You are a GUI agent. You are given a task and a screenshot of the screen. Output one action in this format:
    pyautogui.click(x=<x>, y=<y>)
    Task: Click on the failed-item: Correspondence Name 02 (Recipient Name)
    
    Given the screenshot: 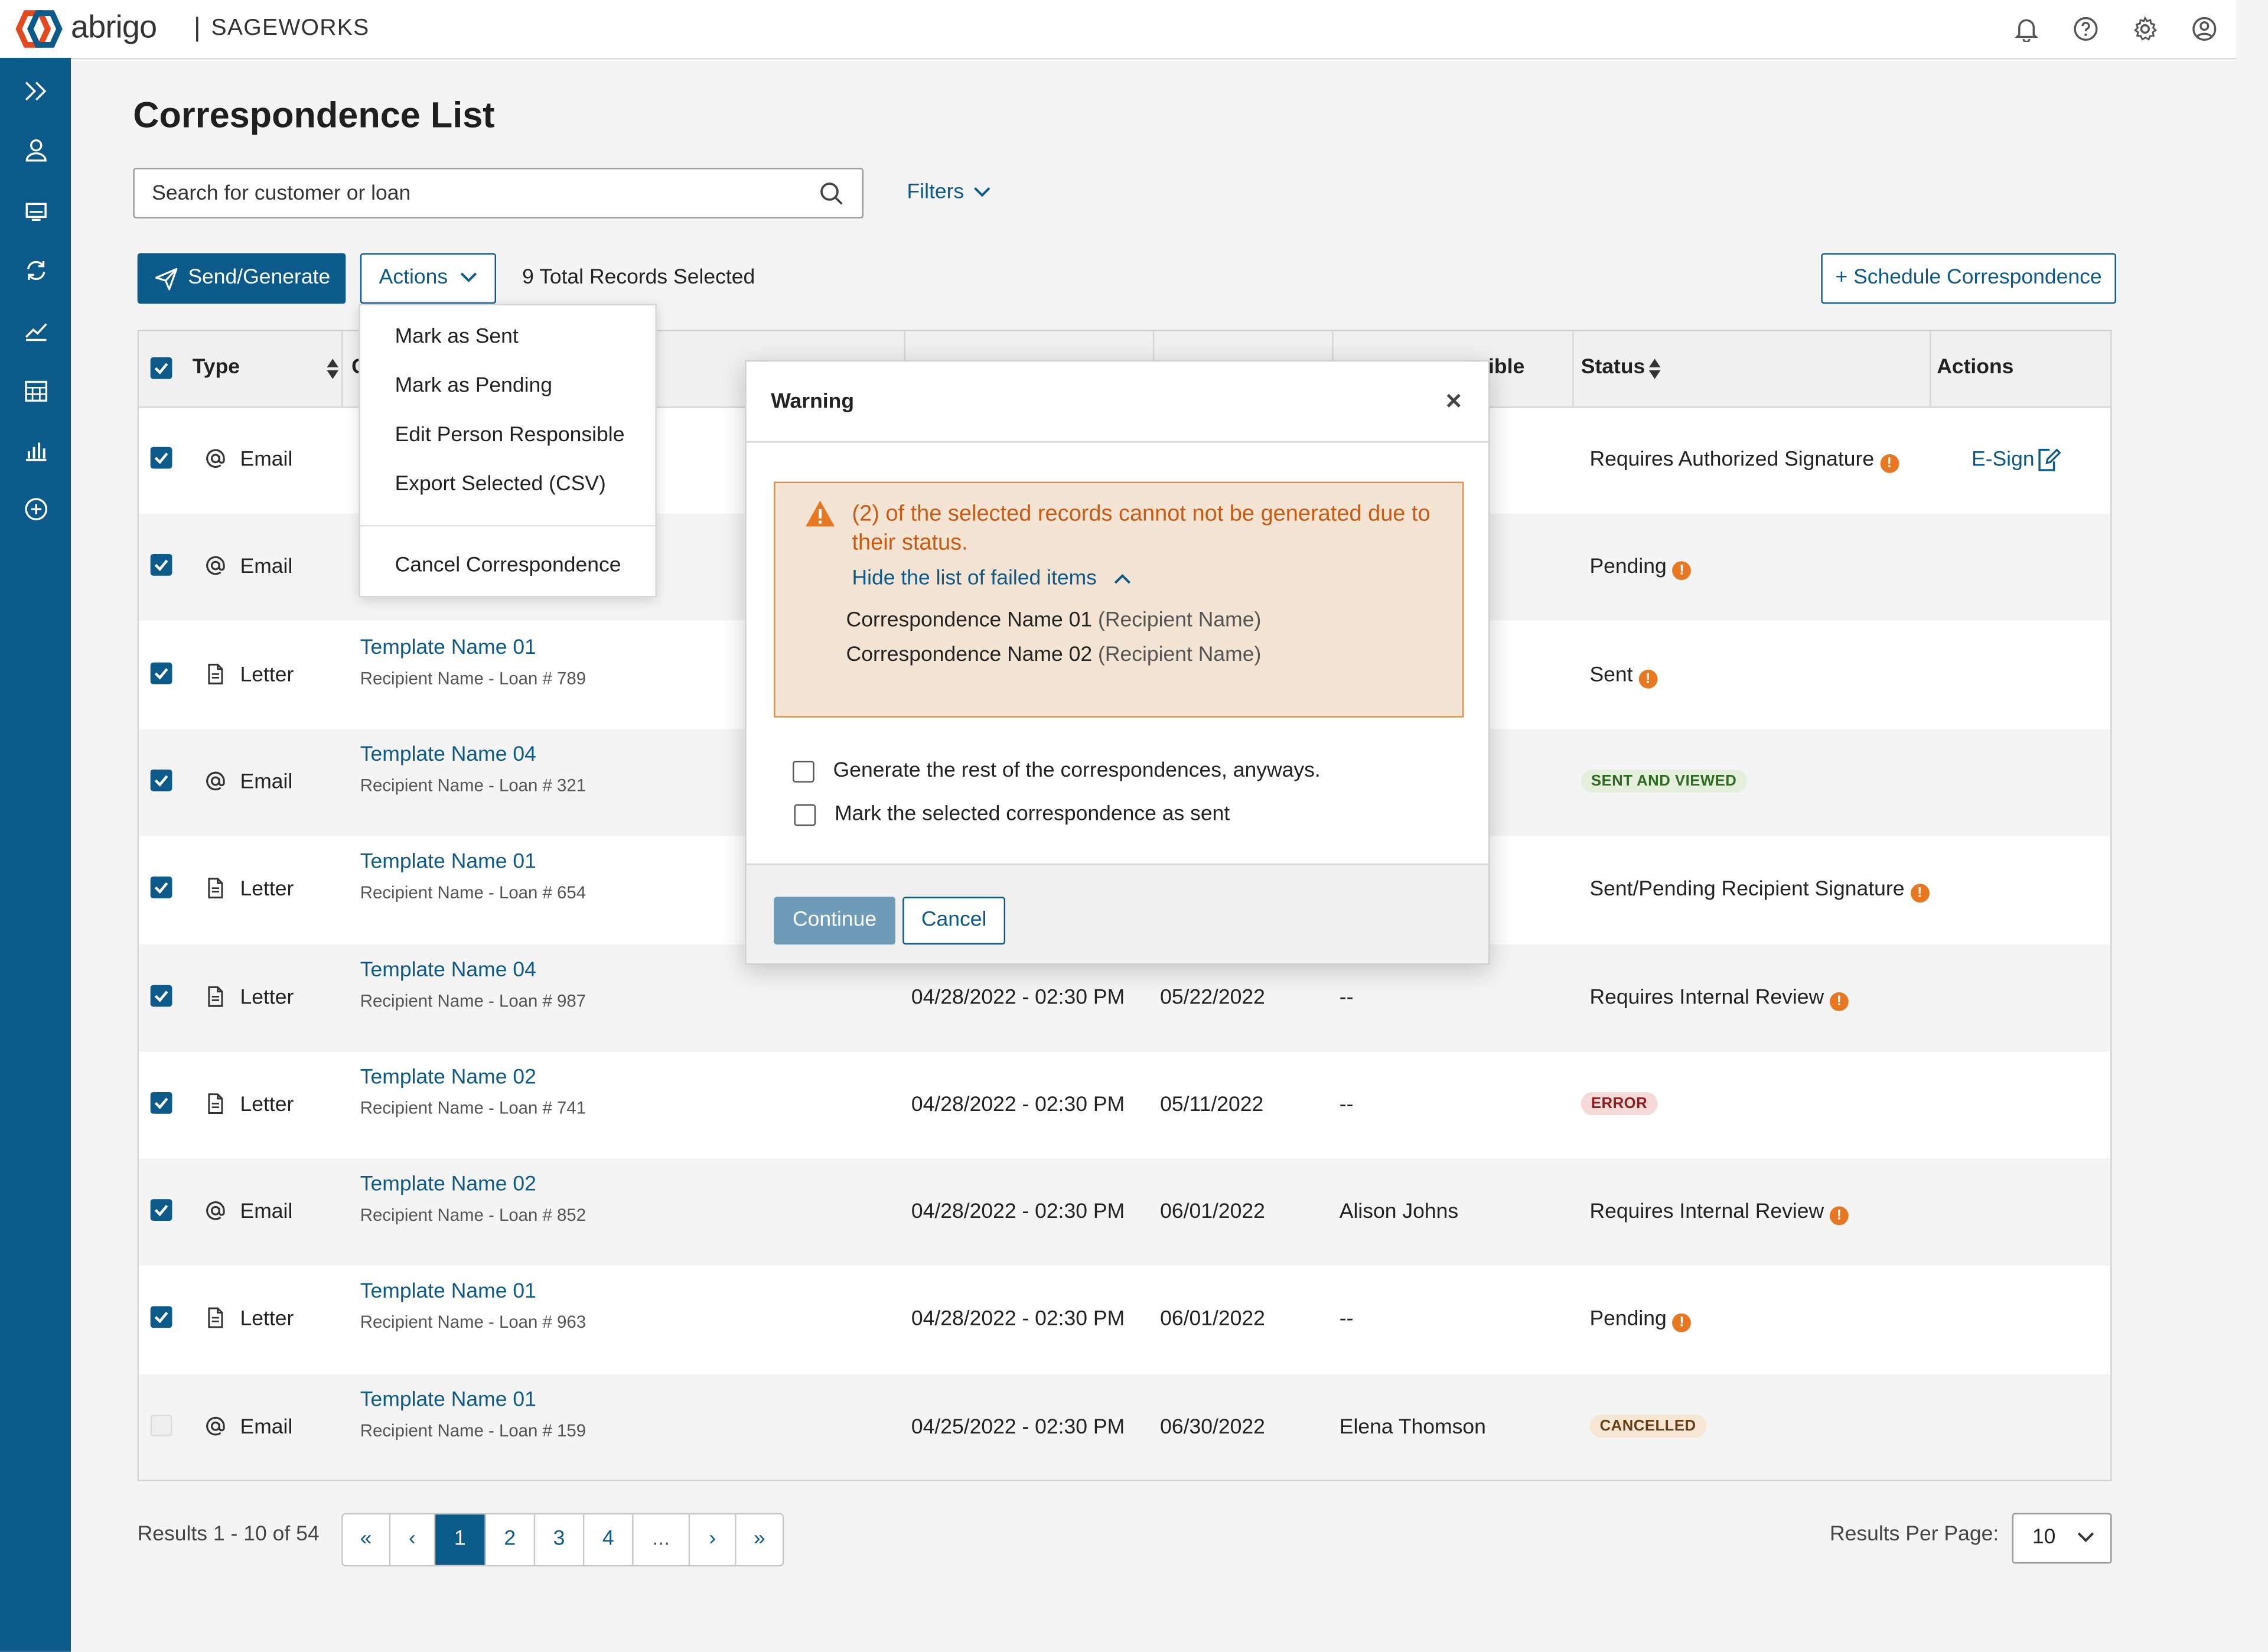 What is the action you would take?
    pyautogui.click(x=1054, y=655)
    